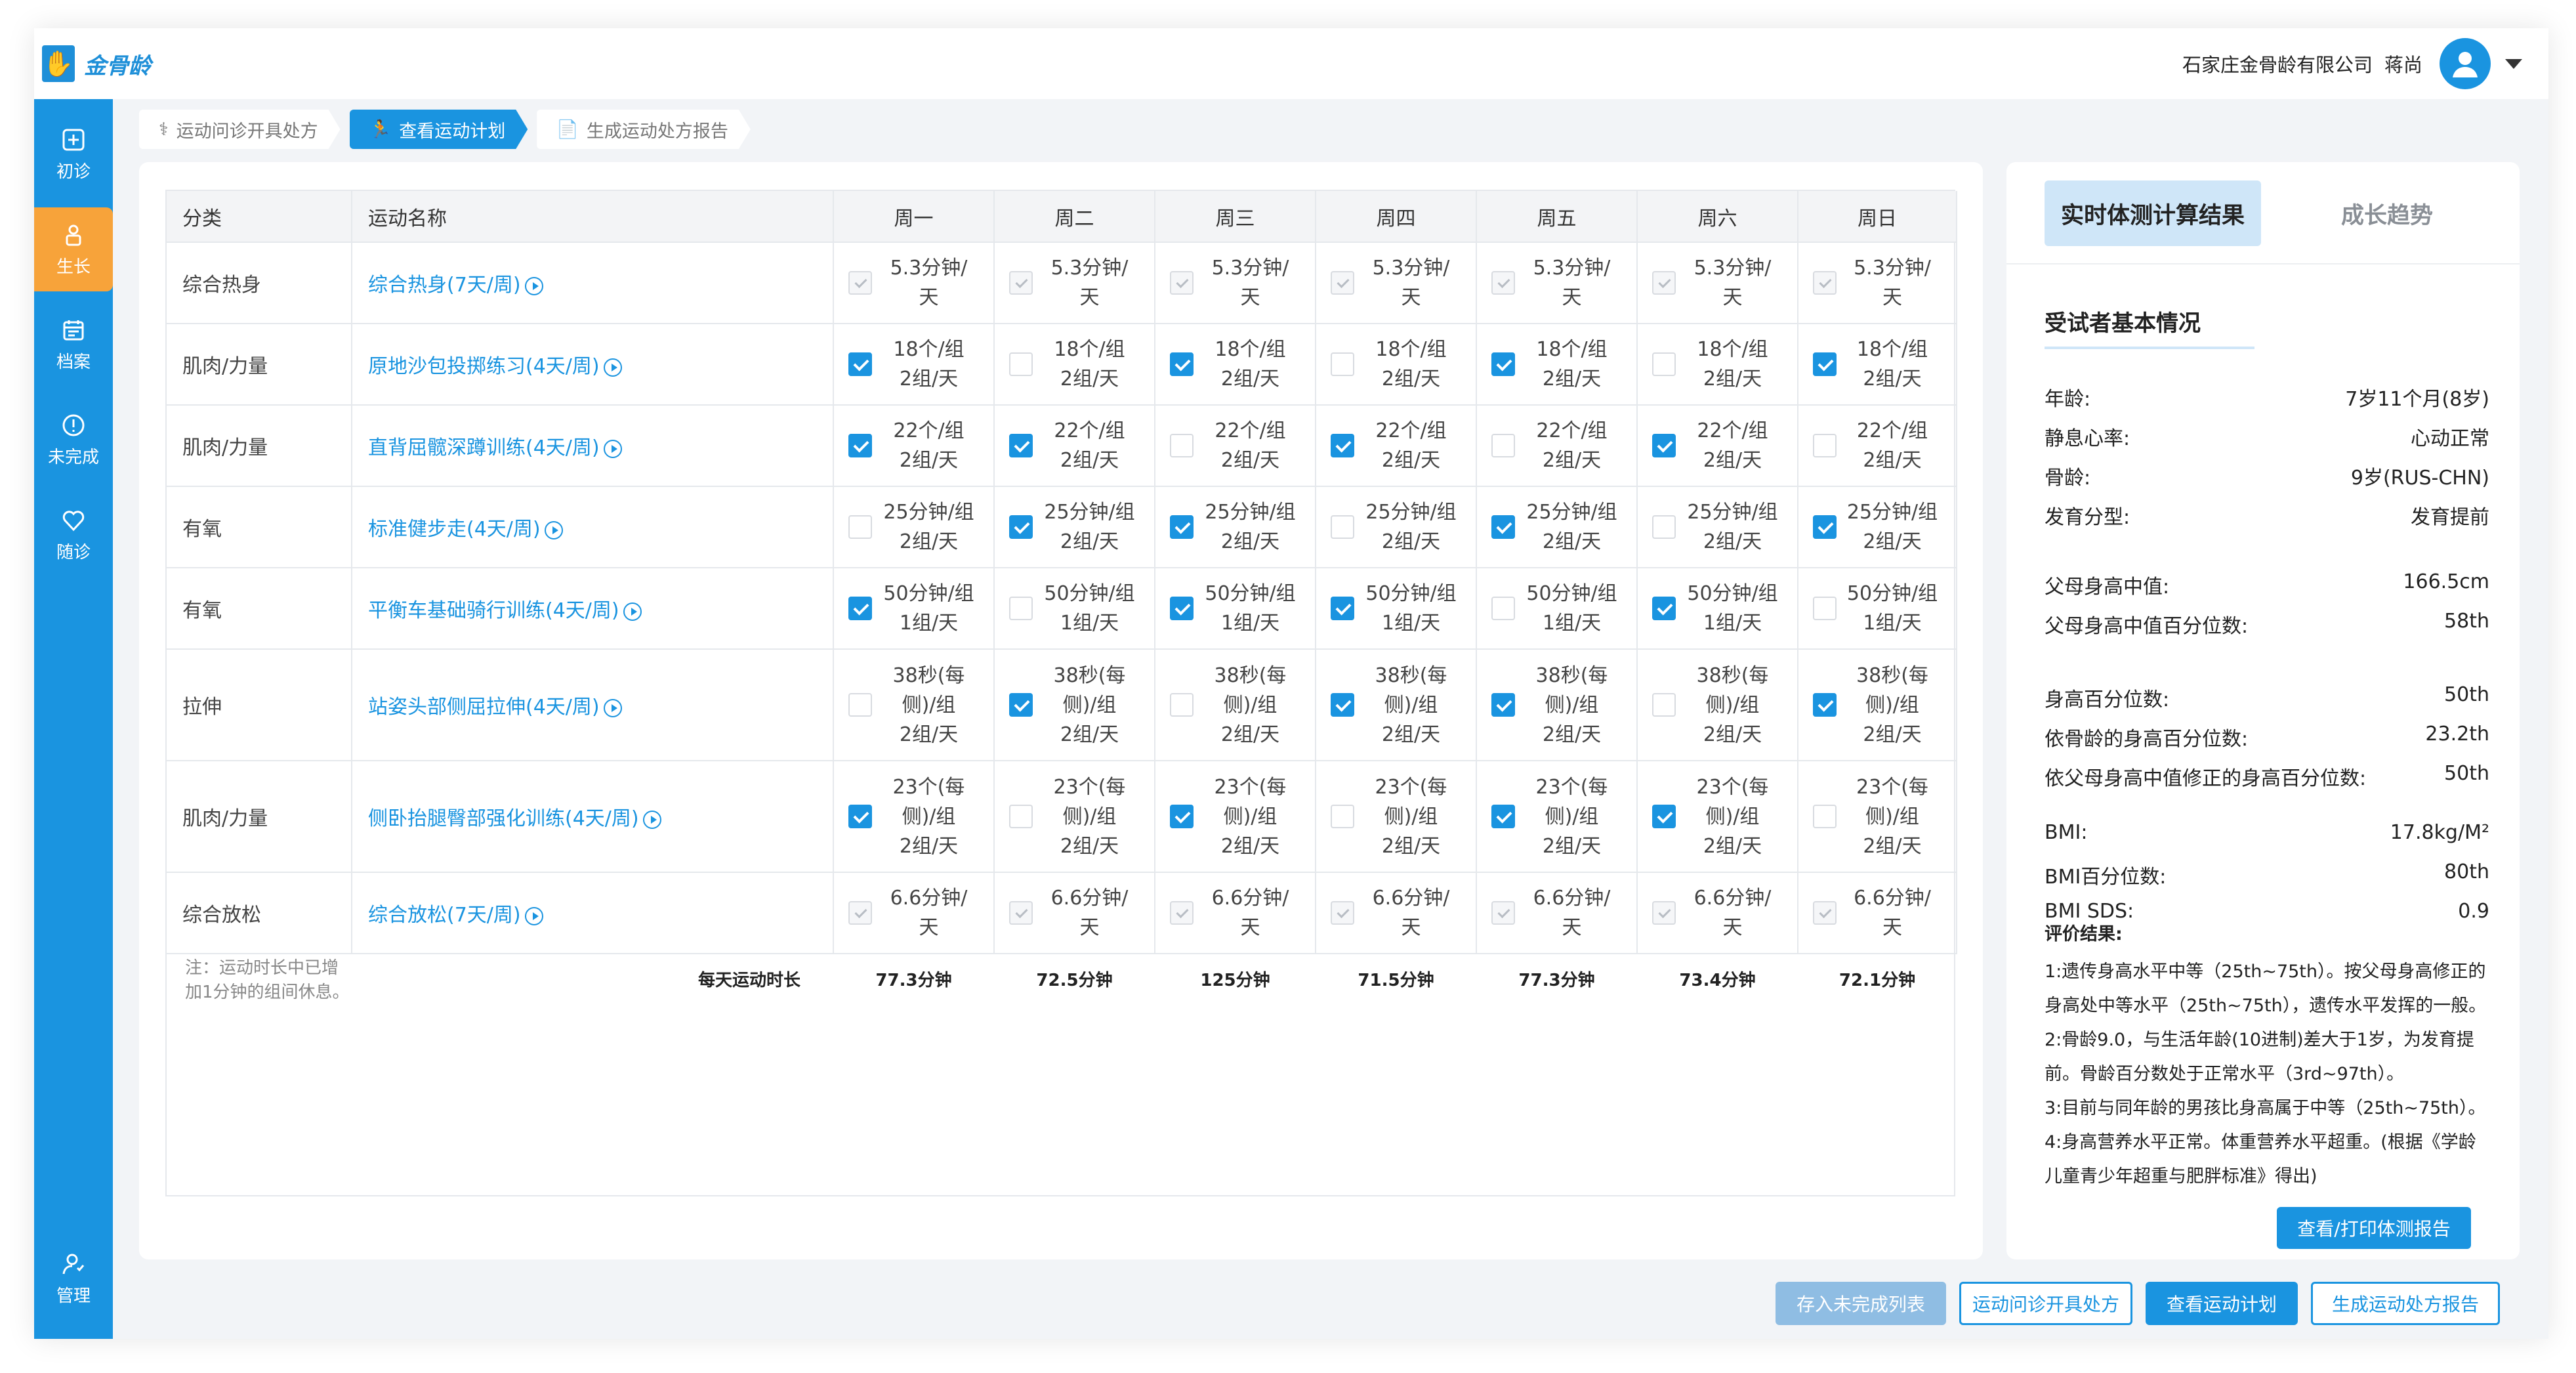 Image resolution: width=2576 pixels, height=1373 pixels. What do you see at coordinates (73, 1278) in the screenshot?
I see `sidebar-item-manage: 管理` at bounding box center [73, 1278].